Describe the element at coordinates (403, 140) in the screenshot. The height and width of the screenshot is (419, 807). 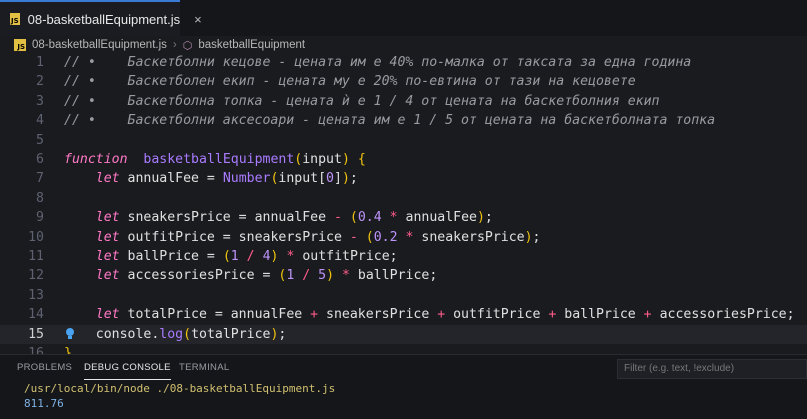
I see `code-line: 5` at that location.